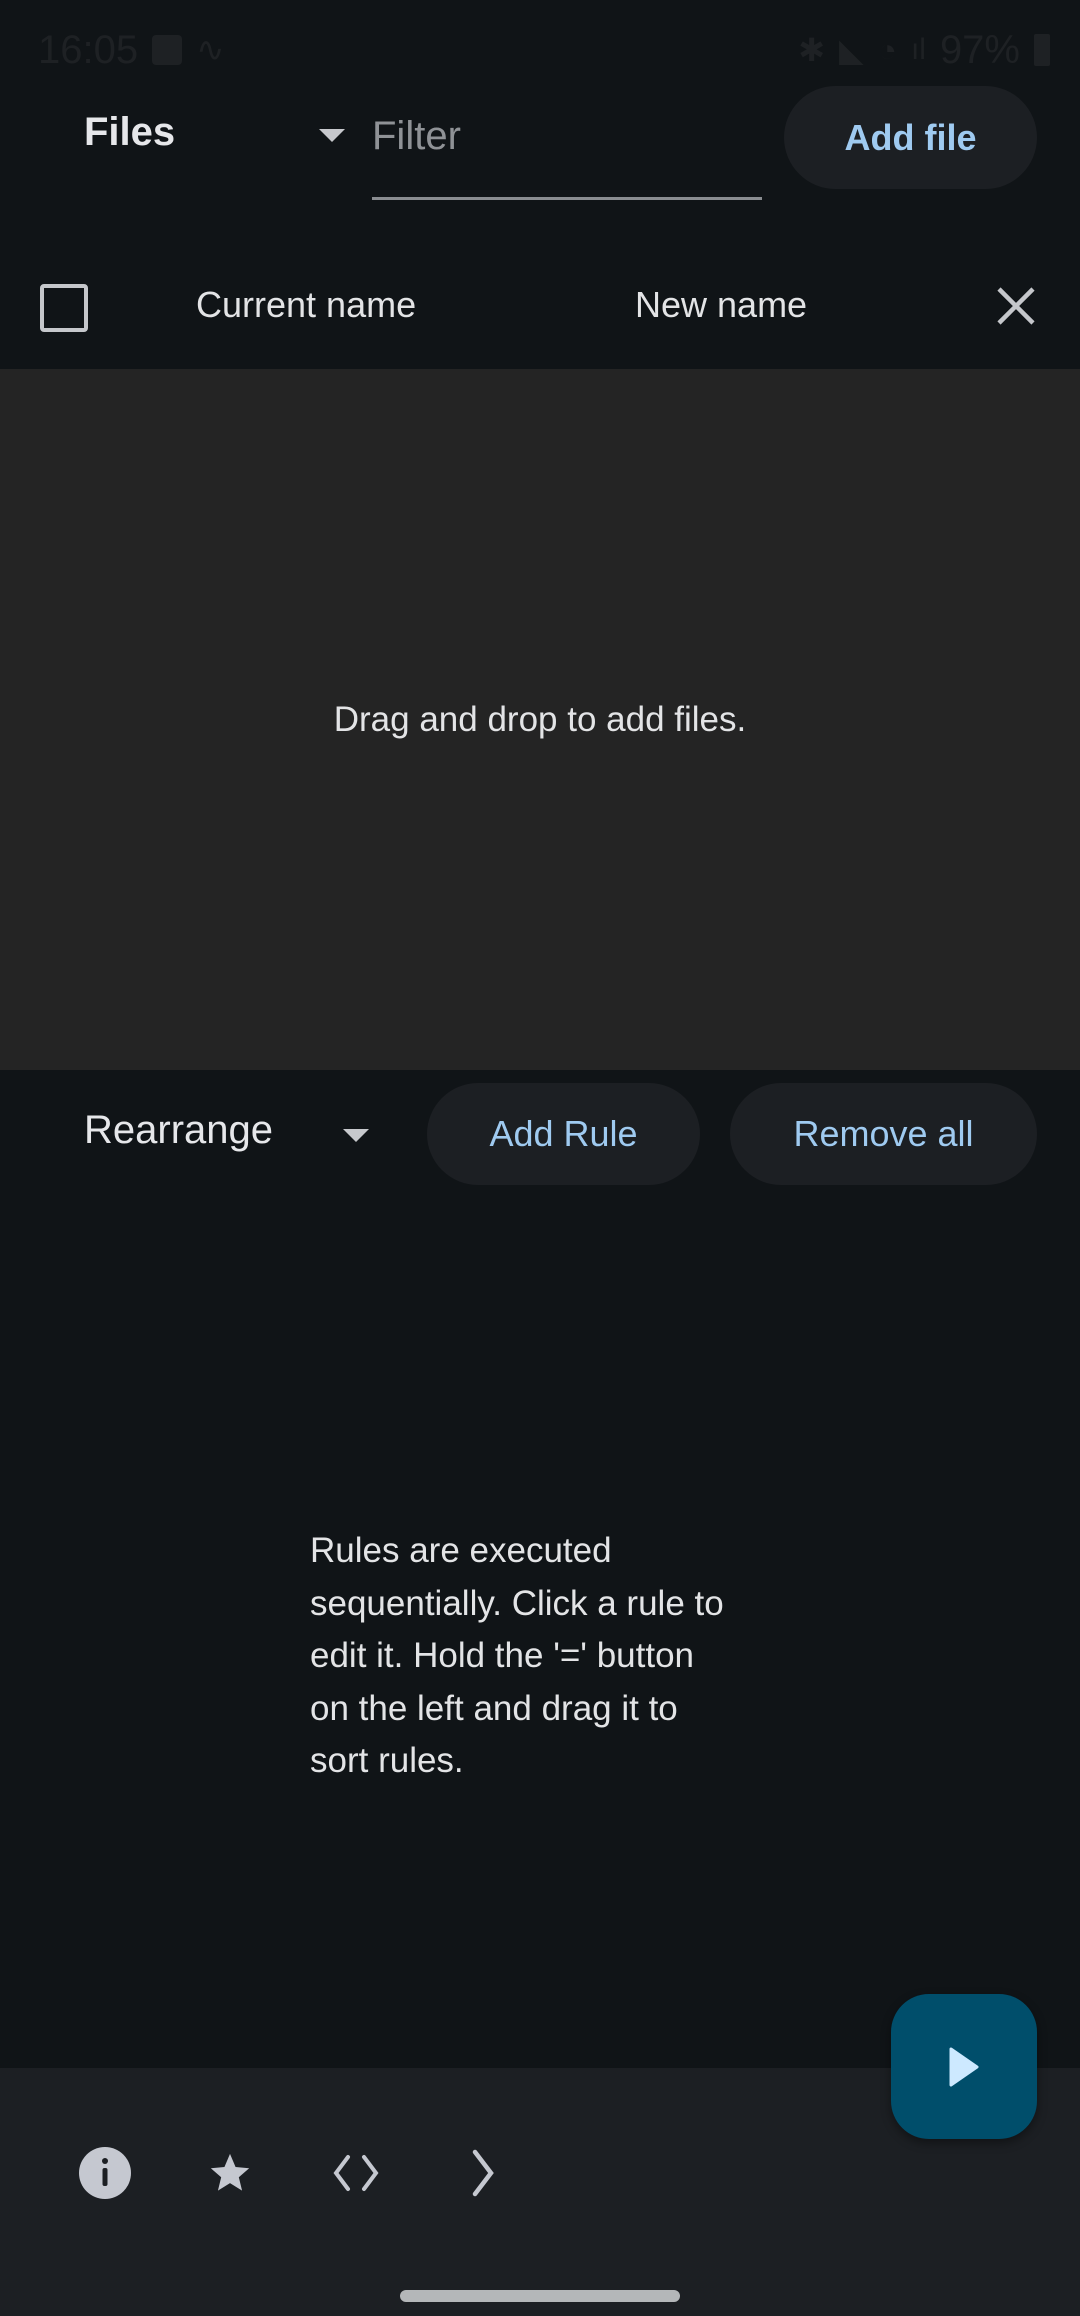 The height and width of the screenshot is (2316, 1080). What do you see at coordinates (544, 50) in the screenshot?
I see `status-bar: 16:05 ∿ ✱ ◣ ◔ ıl 97%` at bounding box center [544, 50].